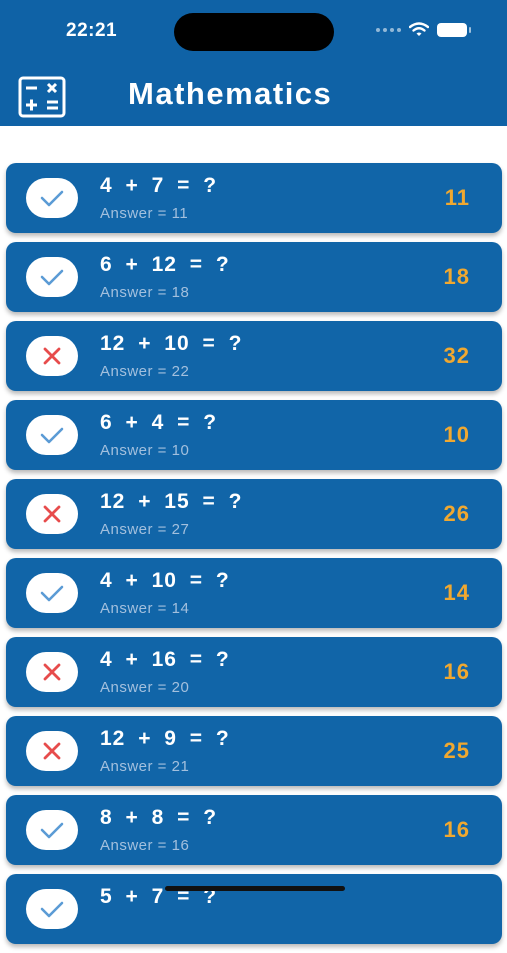 The width and height of the screenshot is (507, 953). Describe the element at coordinates (254, 356) in the screenshot. I see `question-card: 12 + 10 = ? Answer = 22 32` at that location.